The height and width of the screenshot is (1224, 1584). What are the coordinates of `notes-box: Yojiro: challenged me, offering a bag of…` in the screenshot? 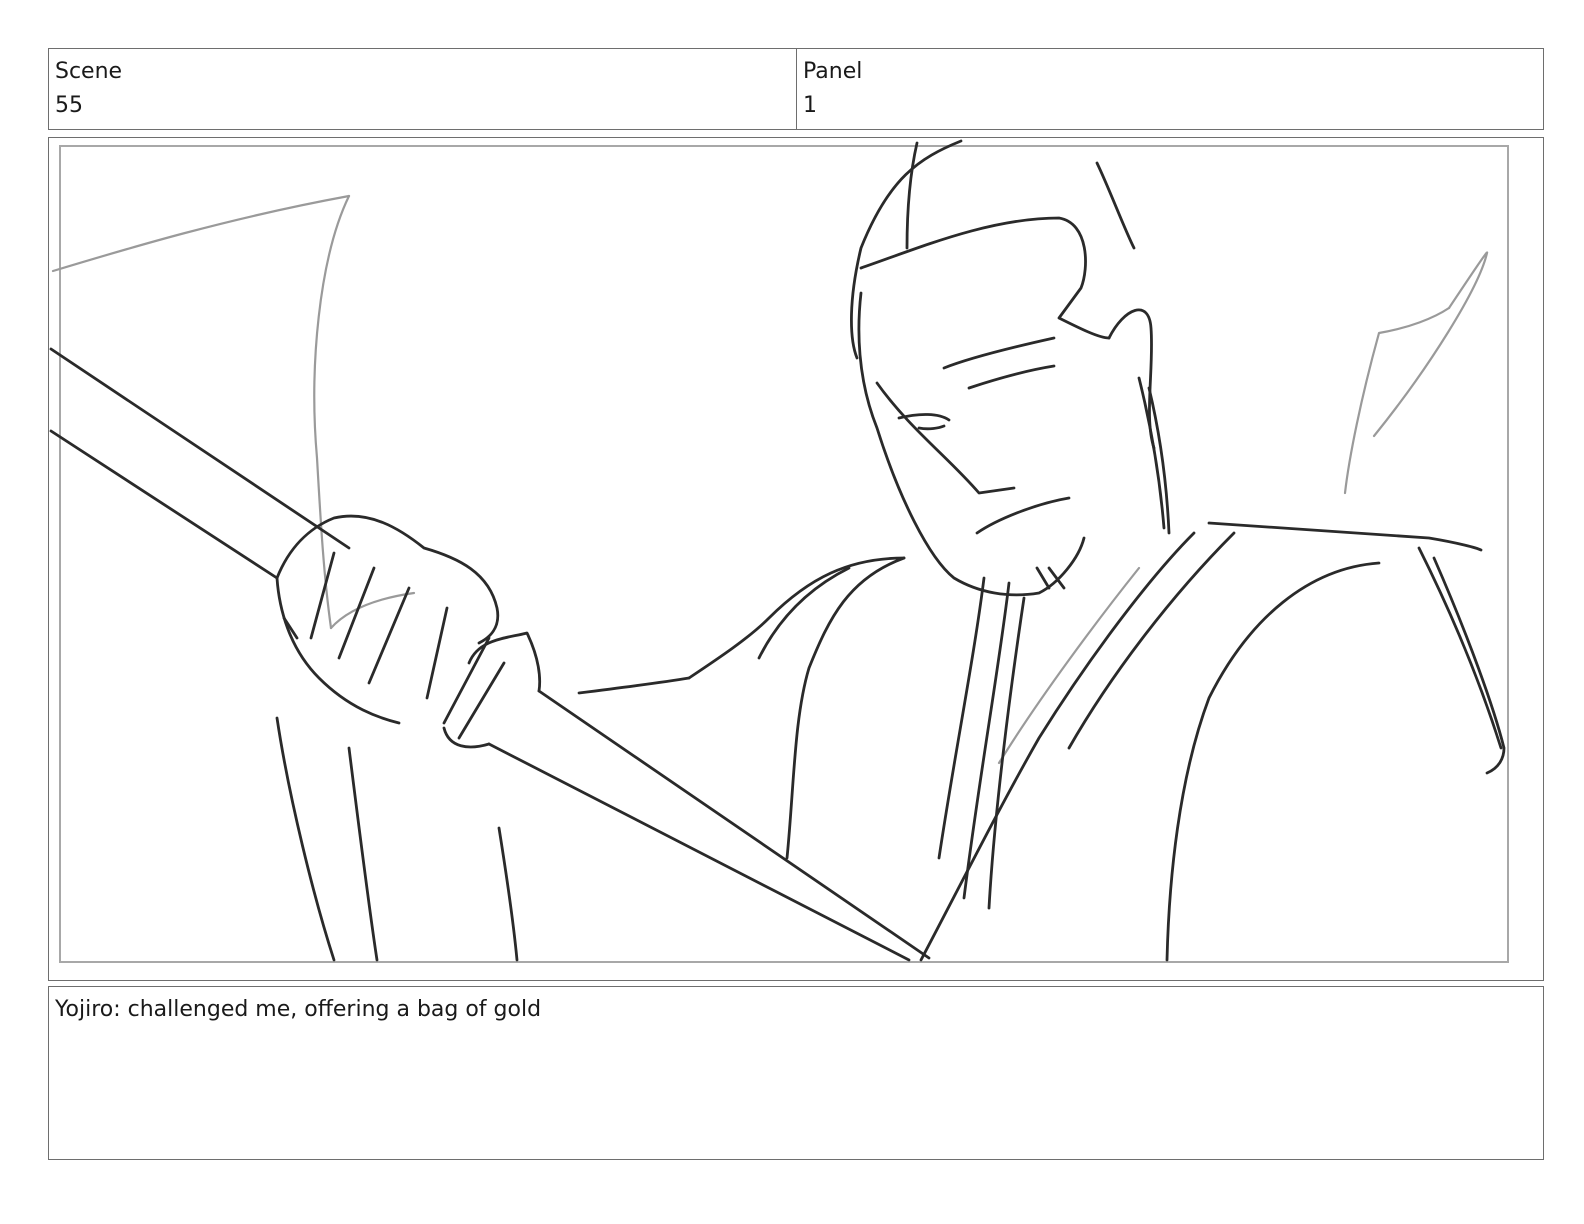 It's located at (796, 1073).